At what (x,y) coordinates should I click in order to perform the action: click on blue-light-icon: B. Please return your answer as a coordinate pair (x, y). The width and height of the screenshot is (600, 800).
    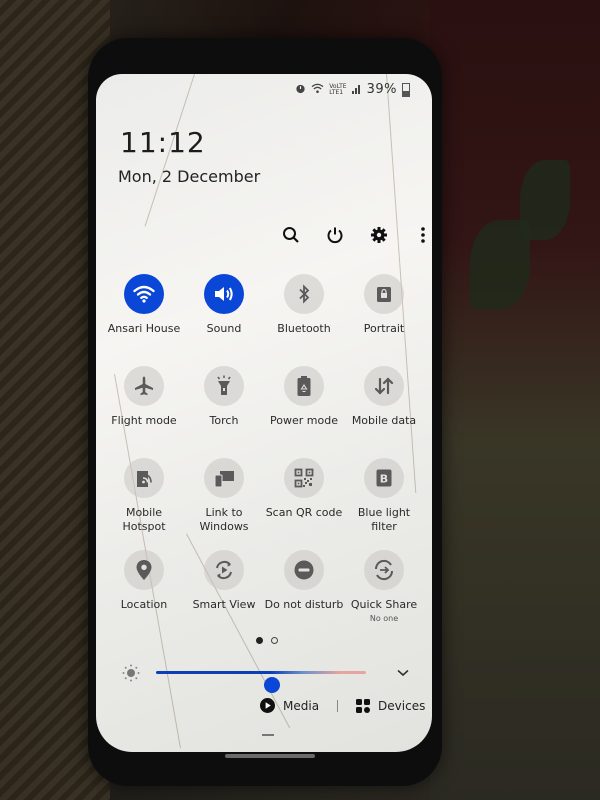
    Looking at the image, I should click on (384, 478).